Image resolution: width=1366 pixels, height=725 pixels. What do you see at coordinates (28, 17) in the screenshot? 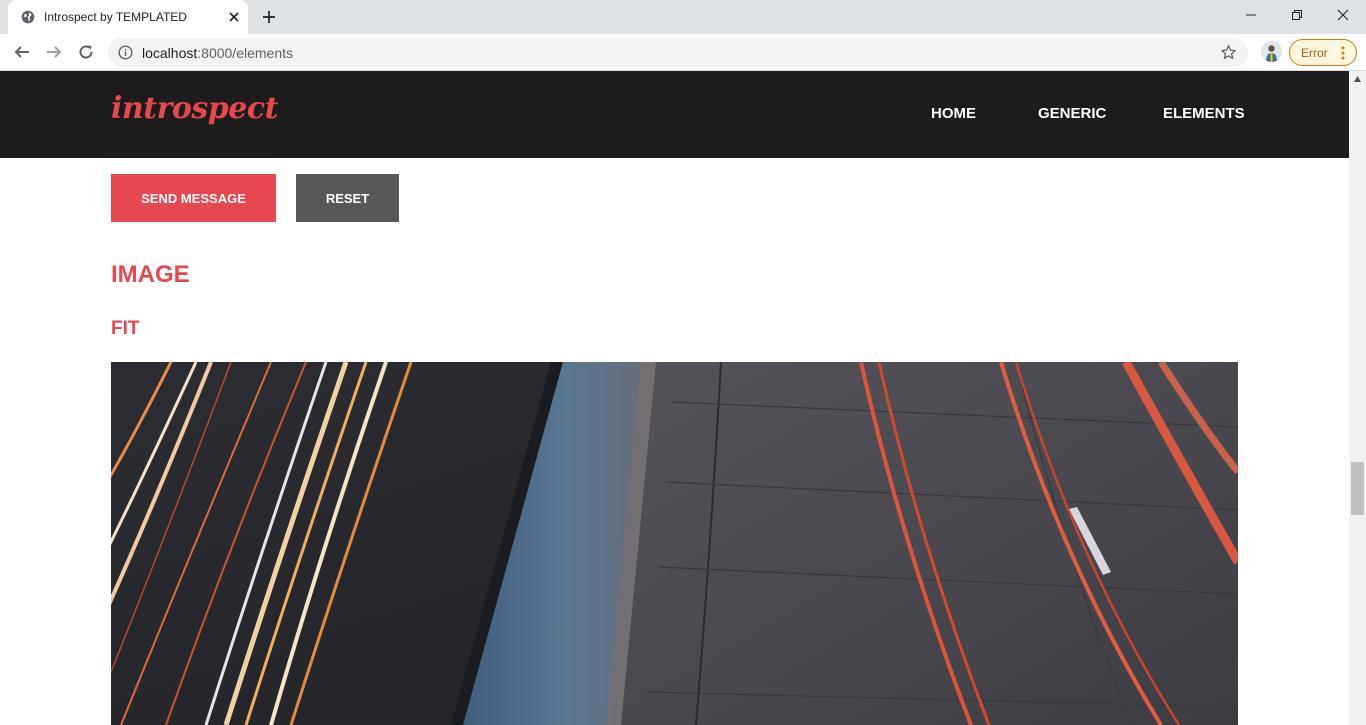
I see `globe-icon` at bounding box center [28, 17].